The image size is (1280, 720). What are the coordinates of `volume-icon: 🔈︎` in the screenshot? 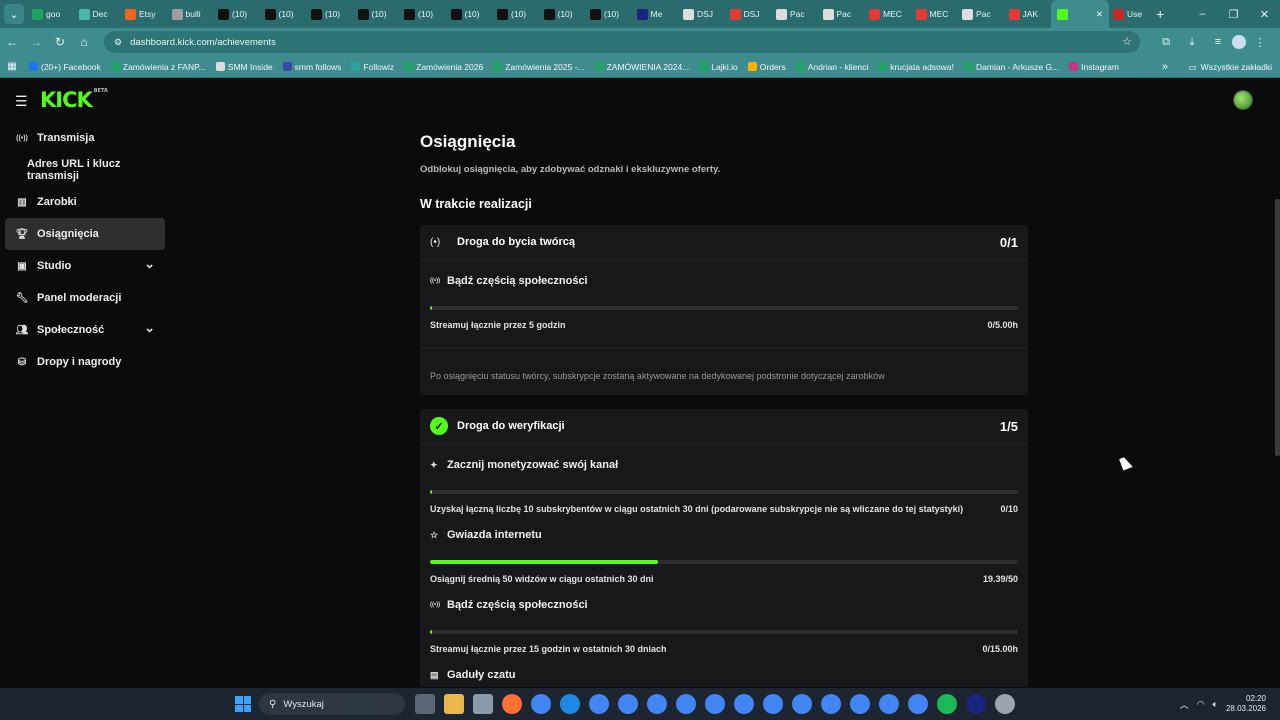 It's located at (1215, 704).